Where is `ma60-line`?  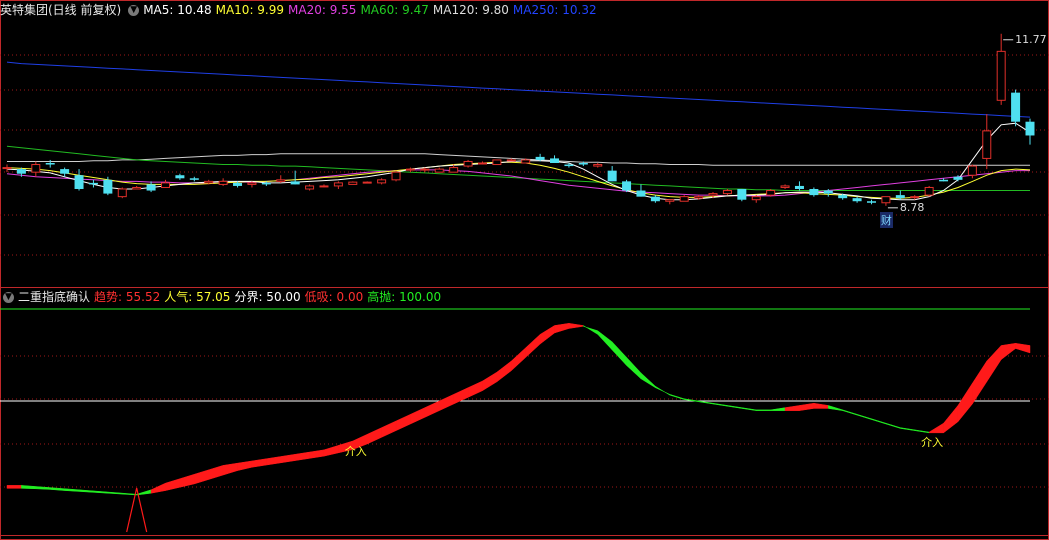
ma60-line is located at coordinates (518, 168).